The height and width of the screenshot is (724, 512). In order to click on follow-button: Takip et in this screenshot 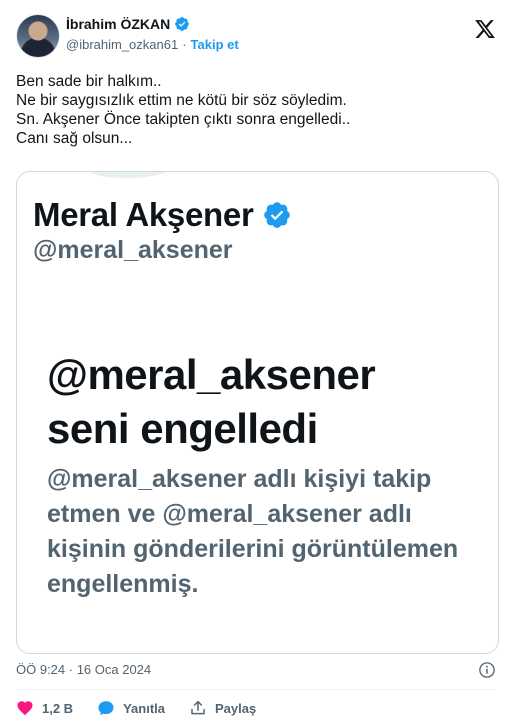, I will do `click(215, 44)`.